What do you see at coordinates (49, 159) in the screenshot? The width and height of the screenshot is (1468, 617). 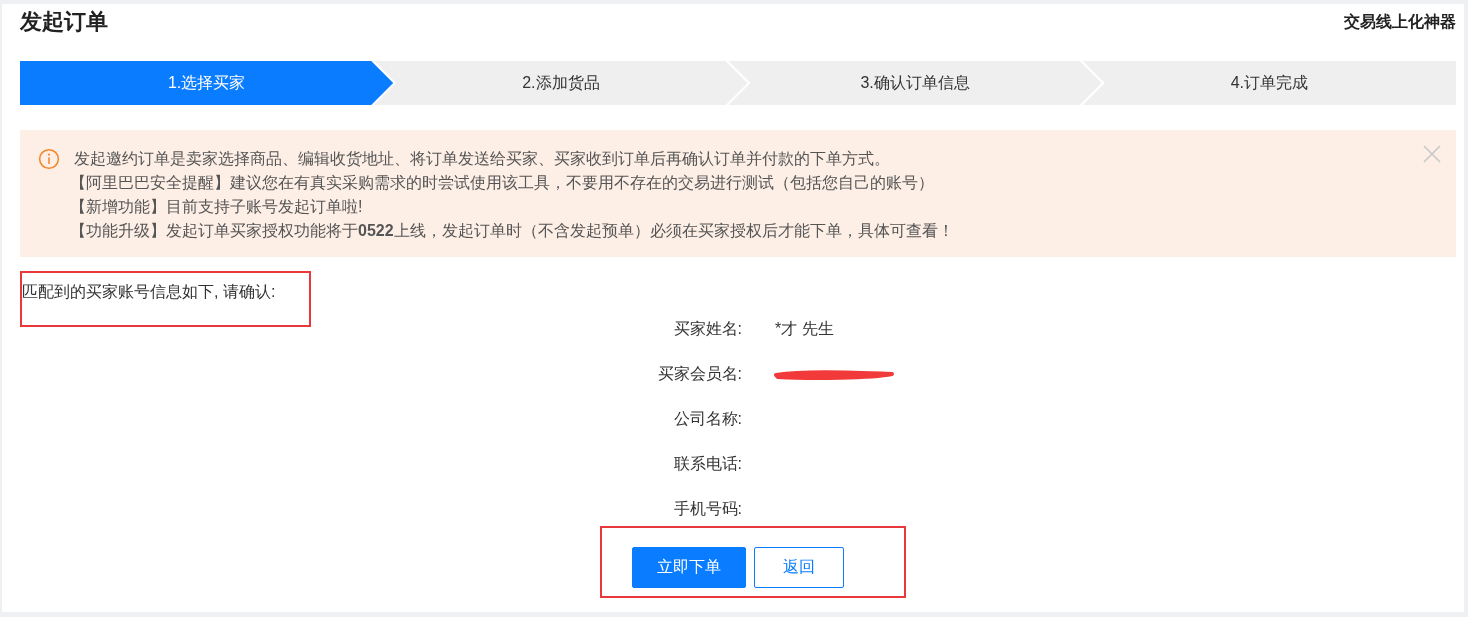 I see `info-icon` at bounding box center [49, 159].